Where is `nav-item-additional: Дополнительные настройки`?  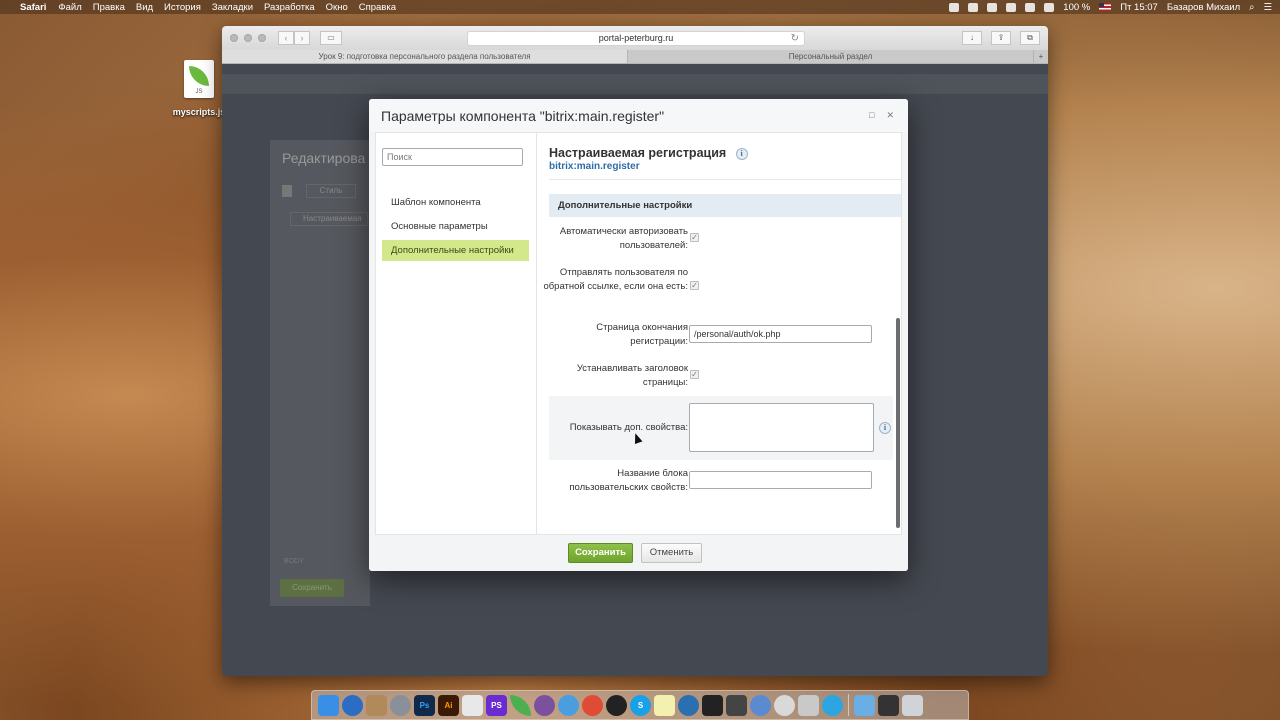 nav-item-additional: Дополнительные настройки is located at coordinates (455, 250).